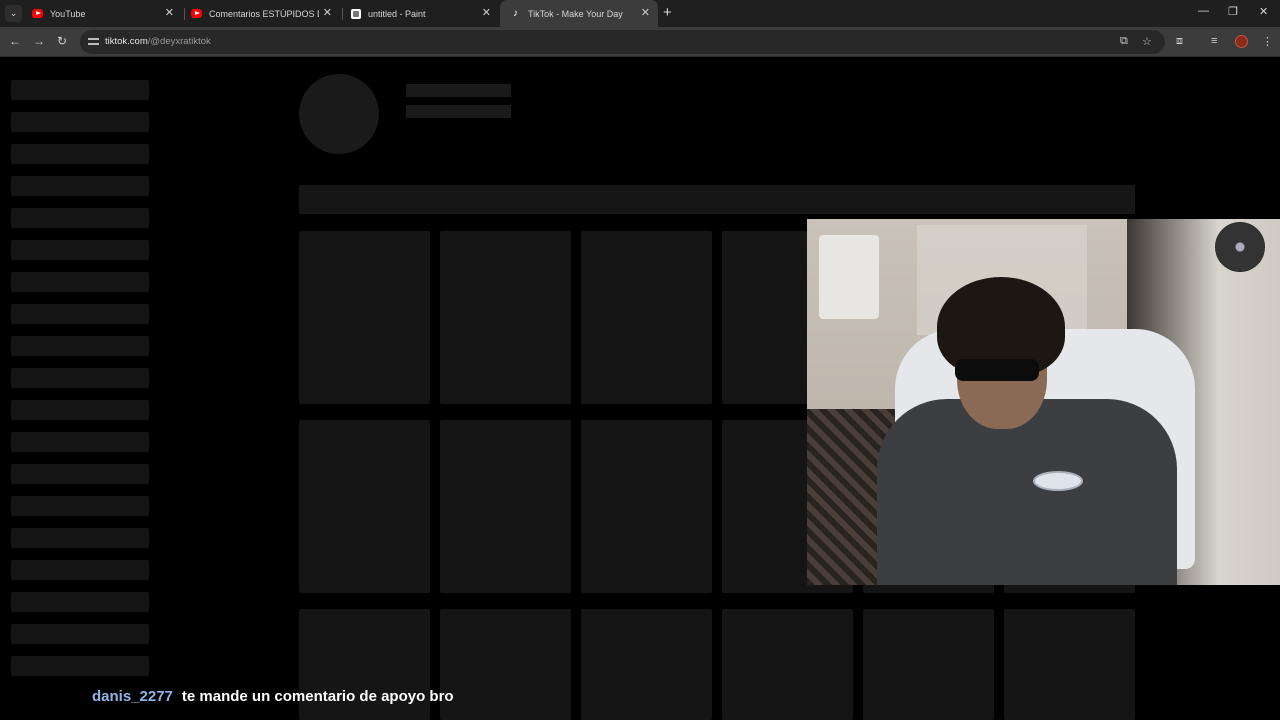 The height and width of the screenshot is (720, 1280). What do you see at coordinates (1240, 247) in the screenshot?
I see `webcam-vinyl-record` at bounding box center [1240, 247].